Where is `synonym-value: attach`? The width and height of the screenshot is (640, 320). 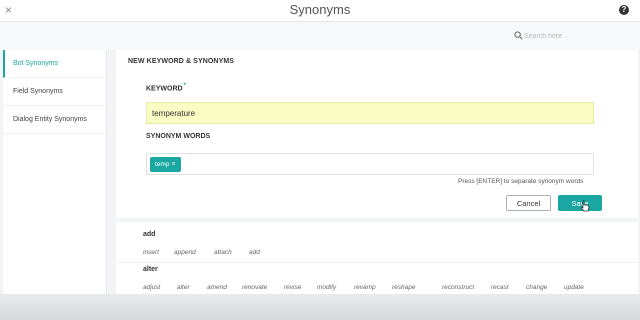
synonym-value: attach is located at coordinates (223, 252).